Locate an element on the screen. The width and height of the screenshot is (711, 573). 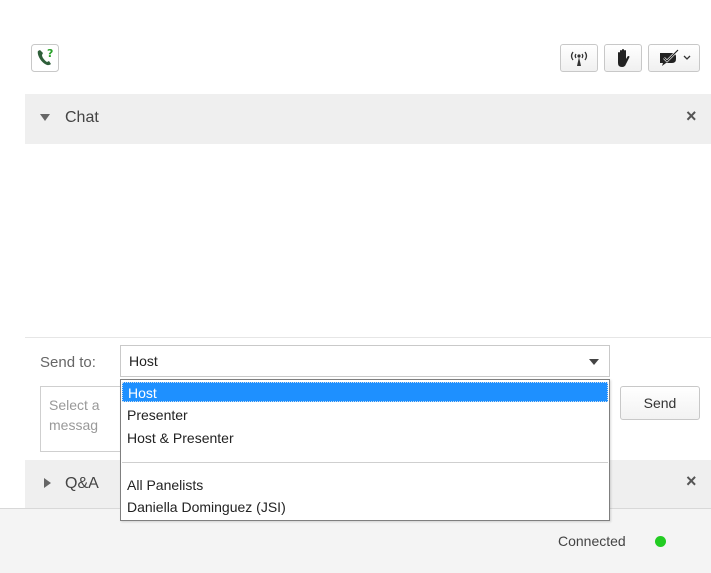
chat-panel-header: Chat × is located at coordinates (368, 119).